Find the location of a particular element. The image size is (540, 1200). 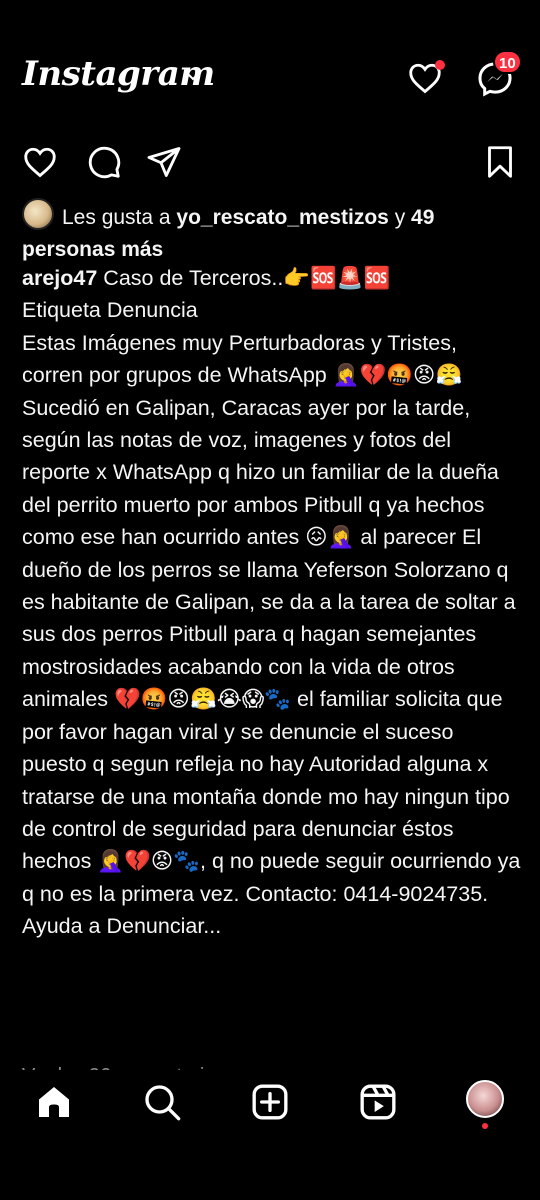

likes-prefix: Les gusta a is located at coordinates (119, 217).